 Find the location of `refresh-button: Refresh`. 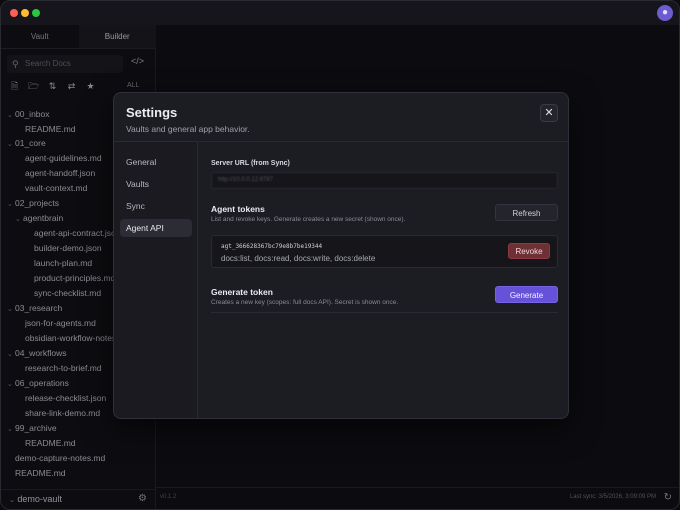

refresh-button: Refresh is located at coordinates (526, 212).